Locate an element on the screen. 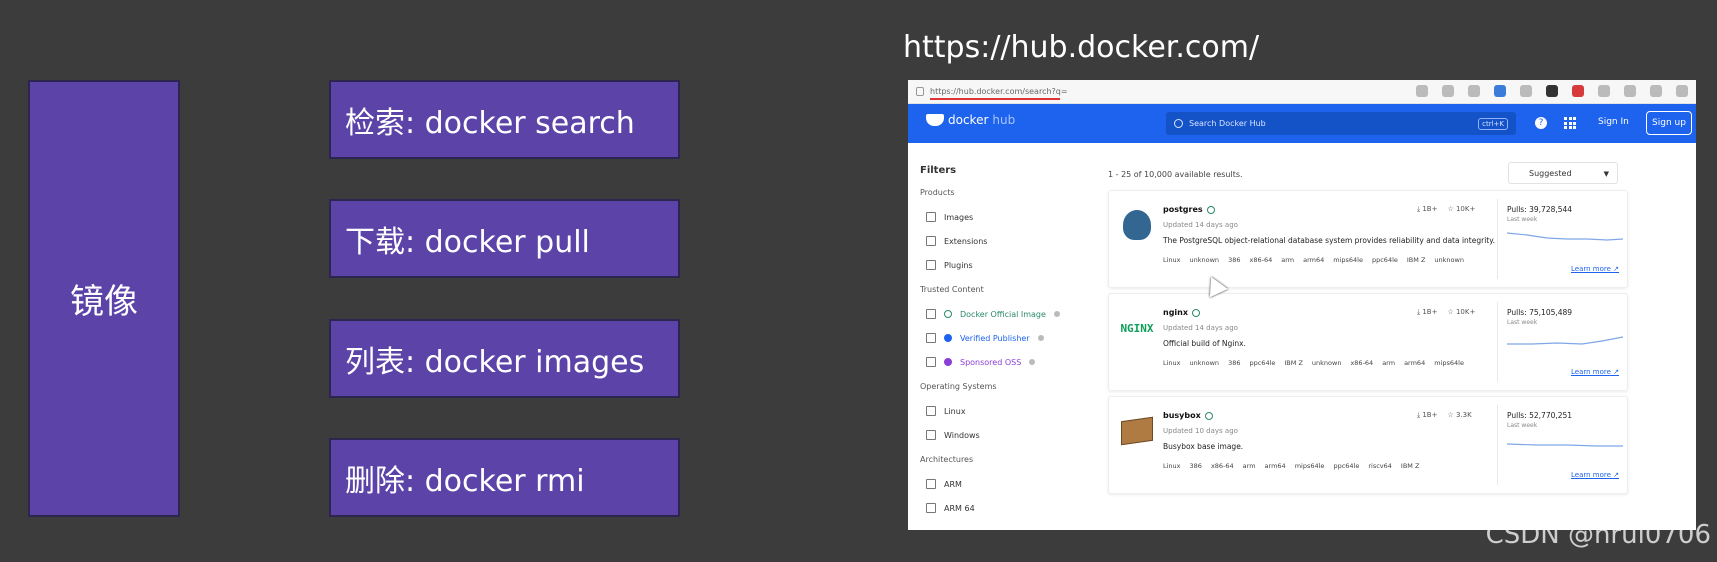 The height and width of the screenshot is (562, 1717). tag: x86-64 is located at coordinates (1362, 363).